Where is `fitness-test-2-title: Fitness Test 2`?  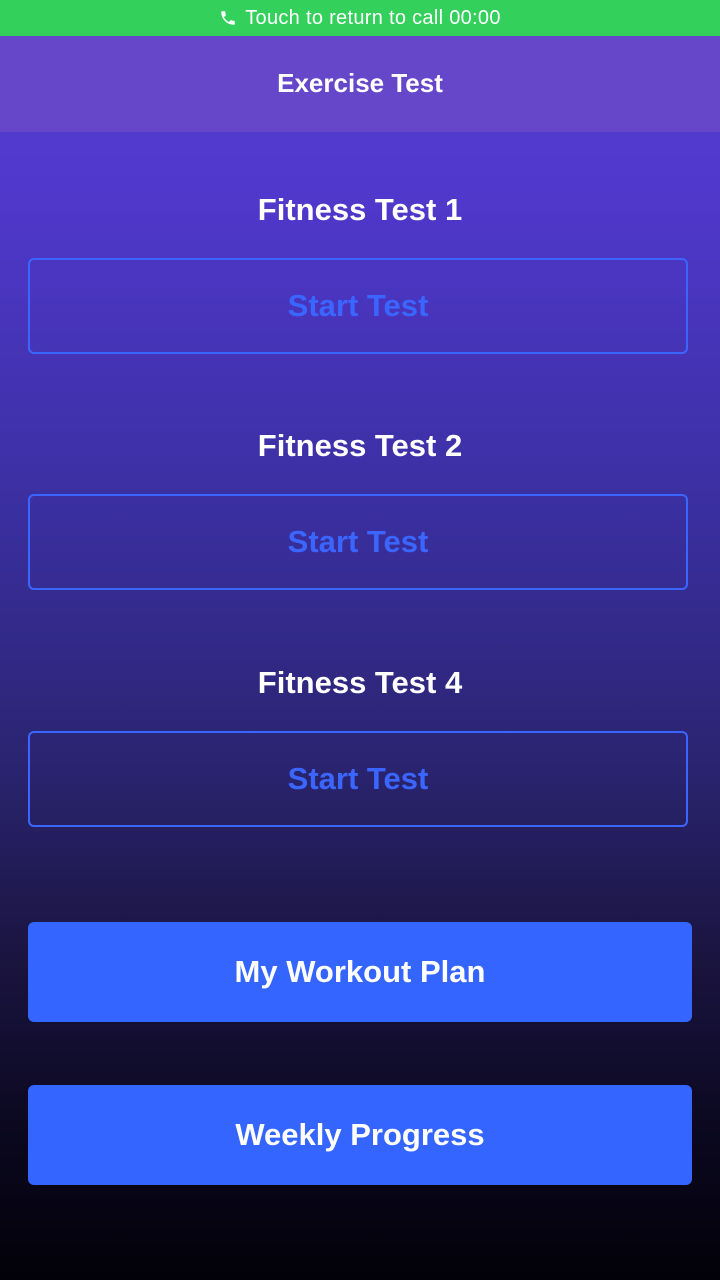 fitness-test-2-title: Fitness Test 2 is located at coordinates (360, 445).